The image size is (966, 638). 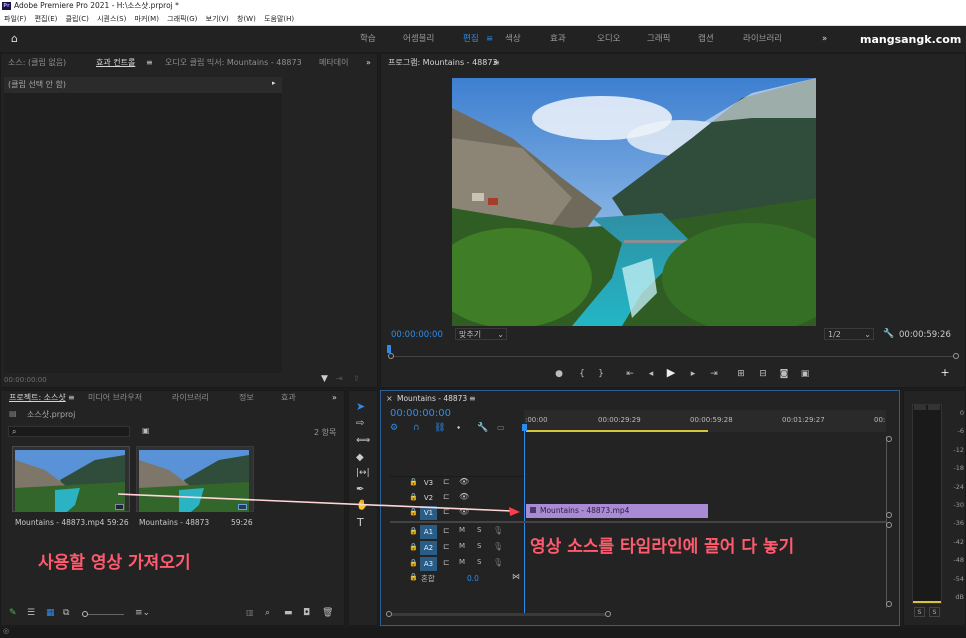 I want to click on share-icon: ⇪, so click(x=356, y=378).